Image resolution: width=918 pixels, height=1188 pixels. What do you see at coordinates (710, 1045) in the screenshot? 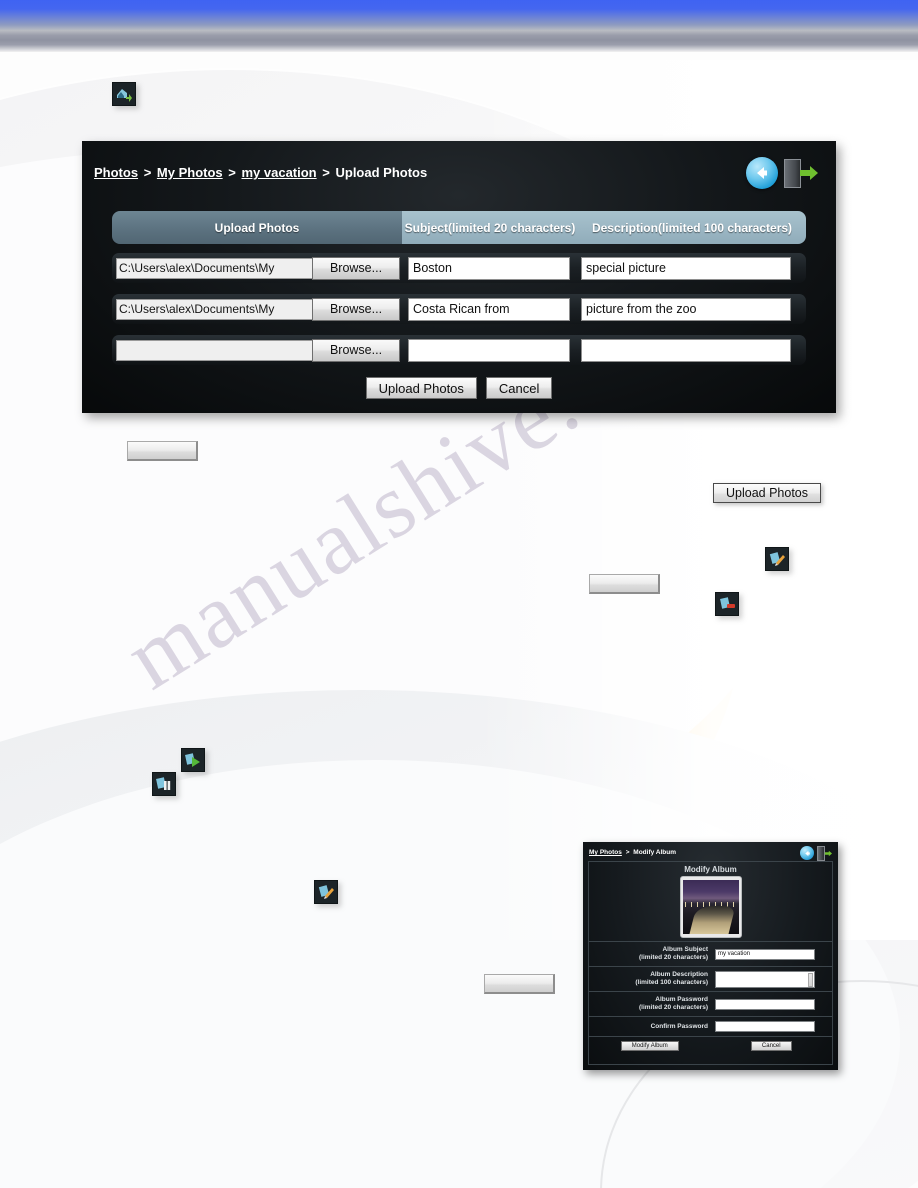
I see `inset-actions: Modify Album Cancel` at bounding box center [710, 1045].